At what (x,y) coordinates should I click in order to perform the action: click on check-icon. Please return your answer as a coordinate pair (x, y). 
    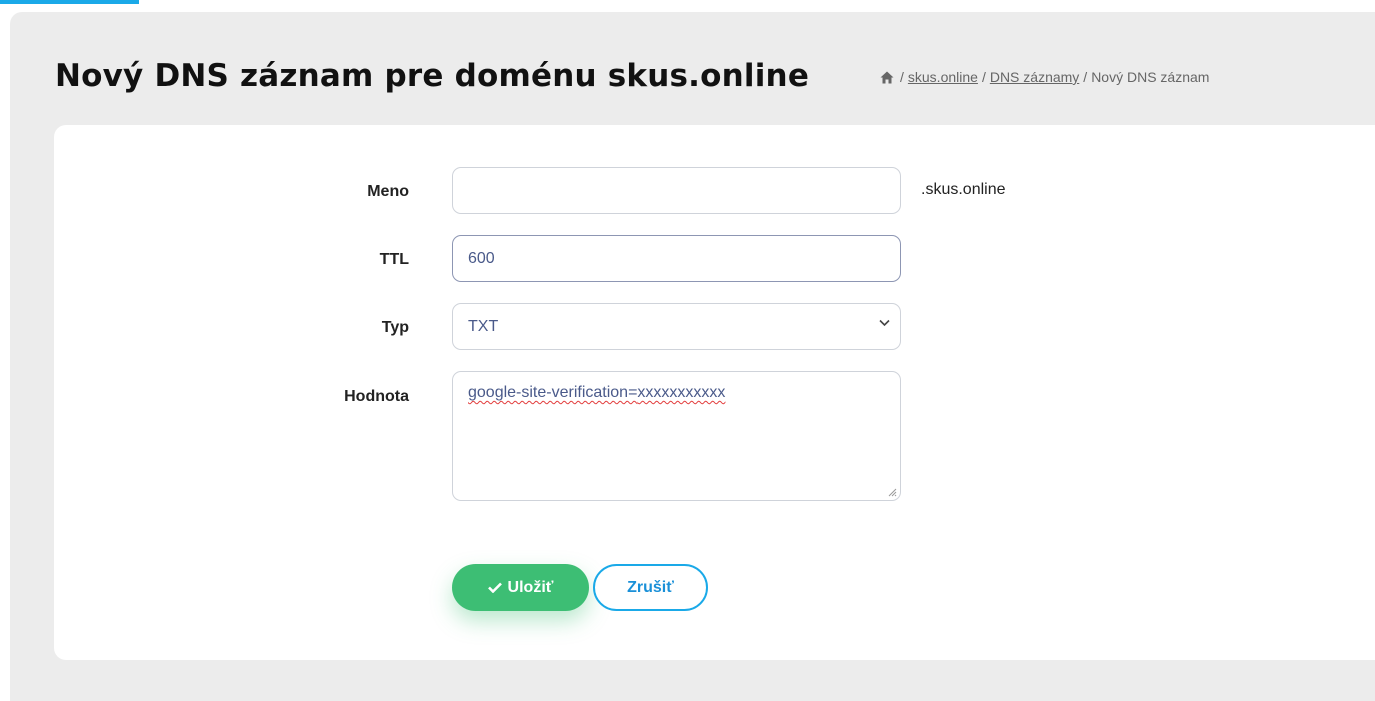
    Looking at the image, I should click on (494, 587).